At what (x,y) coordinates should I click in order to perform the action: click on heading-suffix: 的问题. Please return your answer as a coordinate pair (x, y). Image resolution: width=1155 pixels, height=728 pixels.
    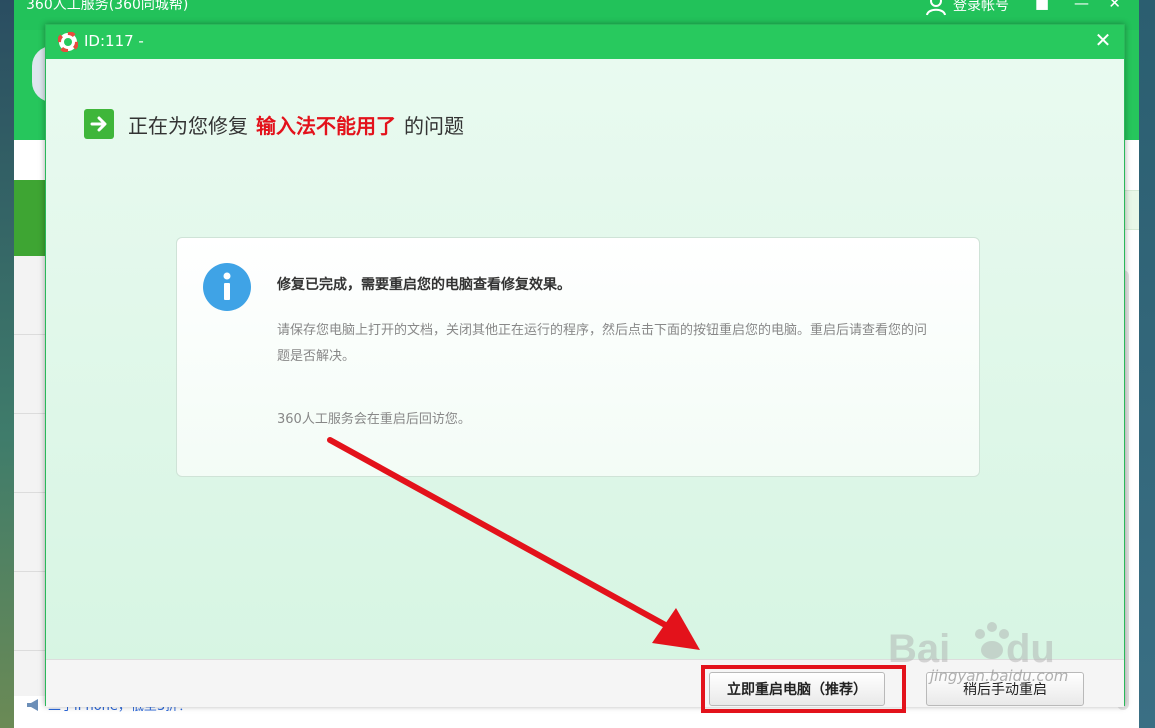
    Looking at the image, I should click on (434, 125).